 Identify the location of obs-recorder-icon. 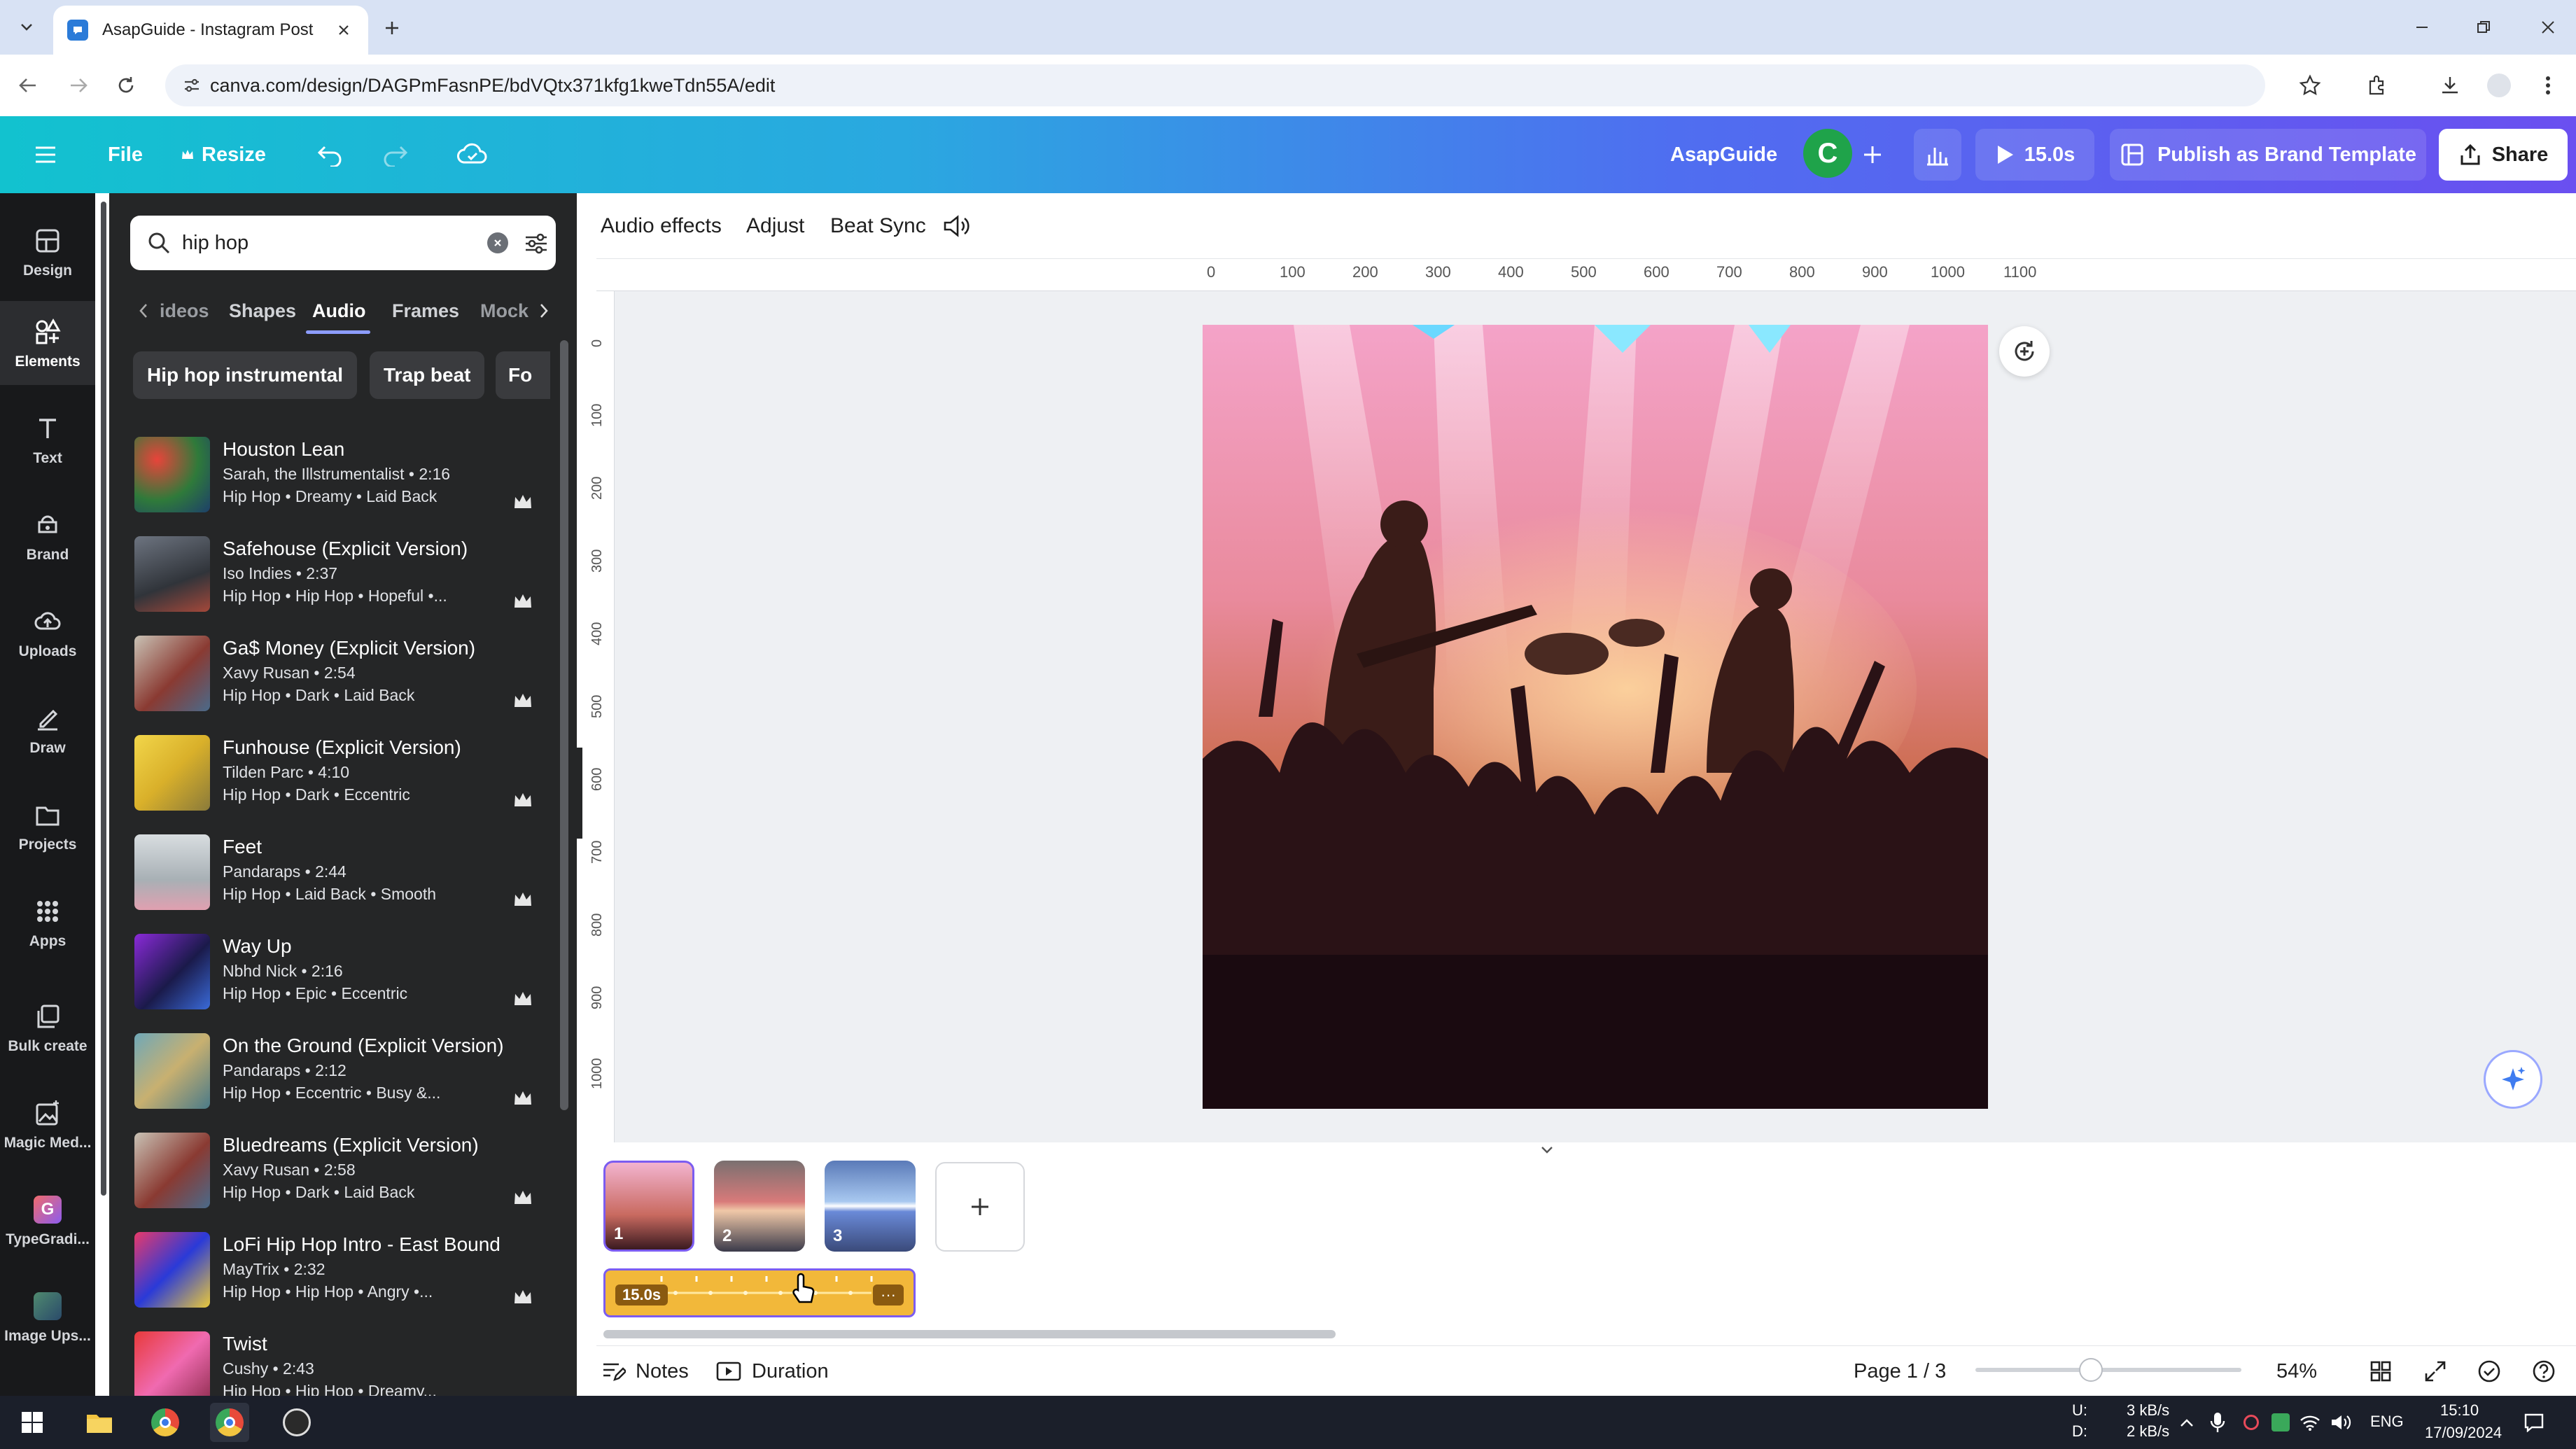
(296, 1422).